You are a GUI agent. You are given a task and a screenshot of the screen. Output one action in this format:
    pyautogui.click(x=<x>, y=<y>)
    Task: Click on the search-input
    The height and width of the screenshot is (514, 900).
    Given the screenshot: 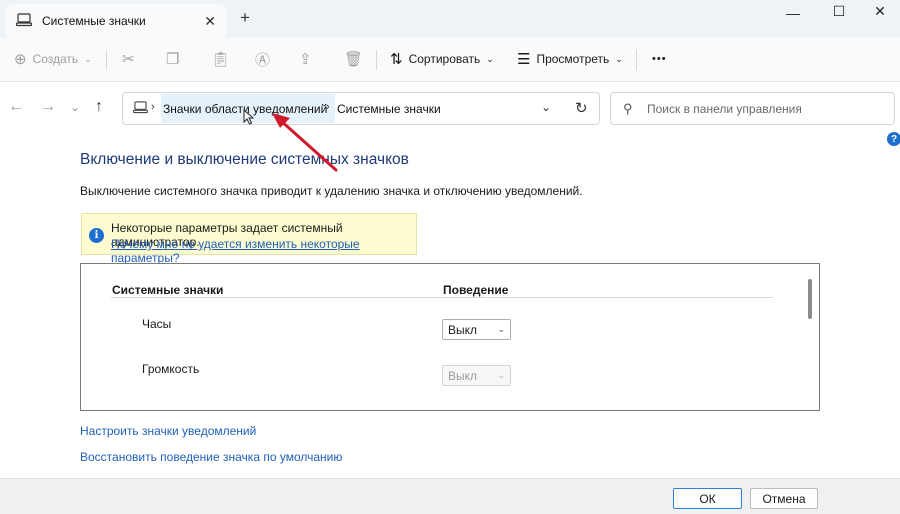 What is the action you would take?
    pyautogui.click(x=767, y=109)
    